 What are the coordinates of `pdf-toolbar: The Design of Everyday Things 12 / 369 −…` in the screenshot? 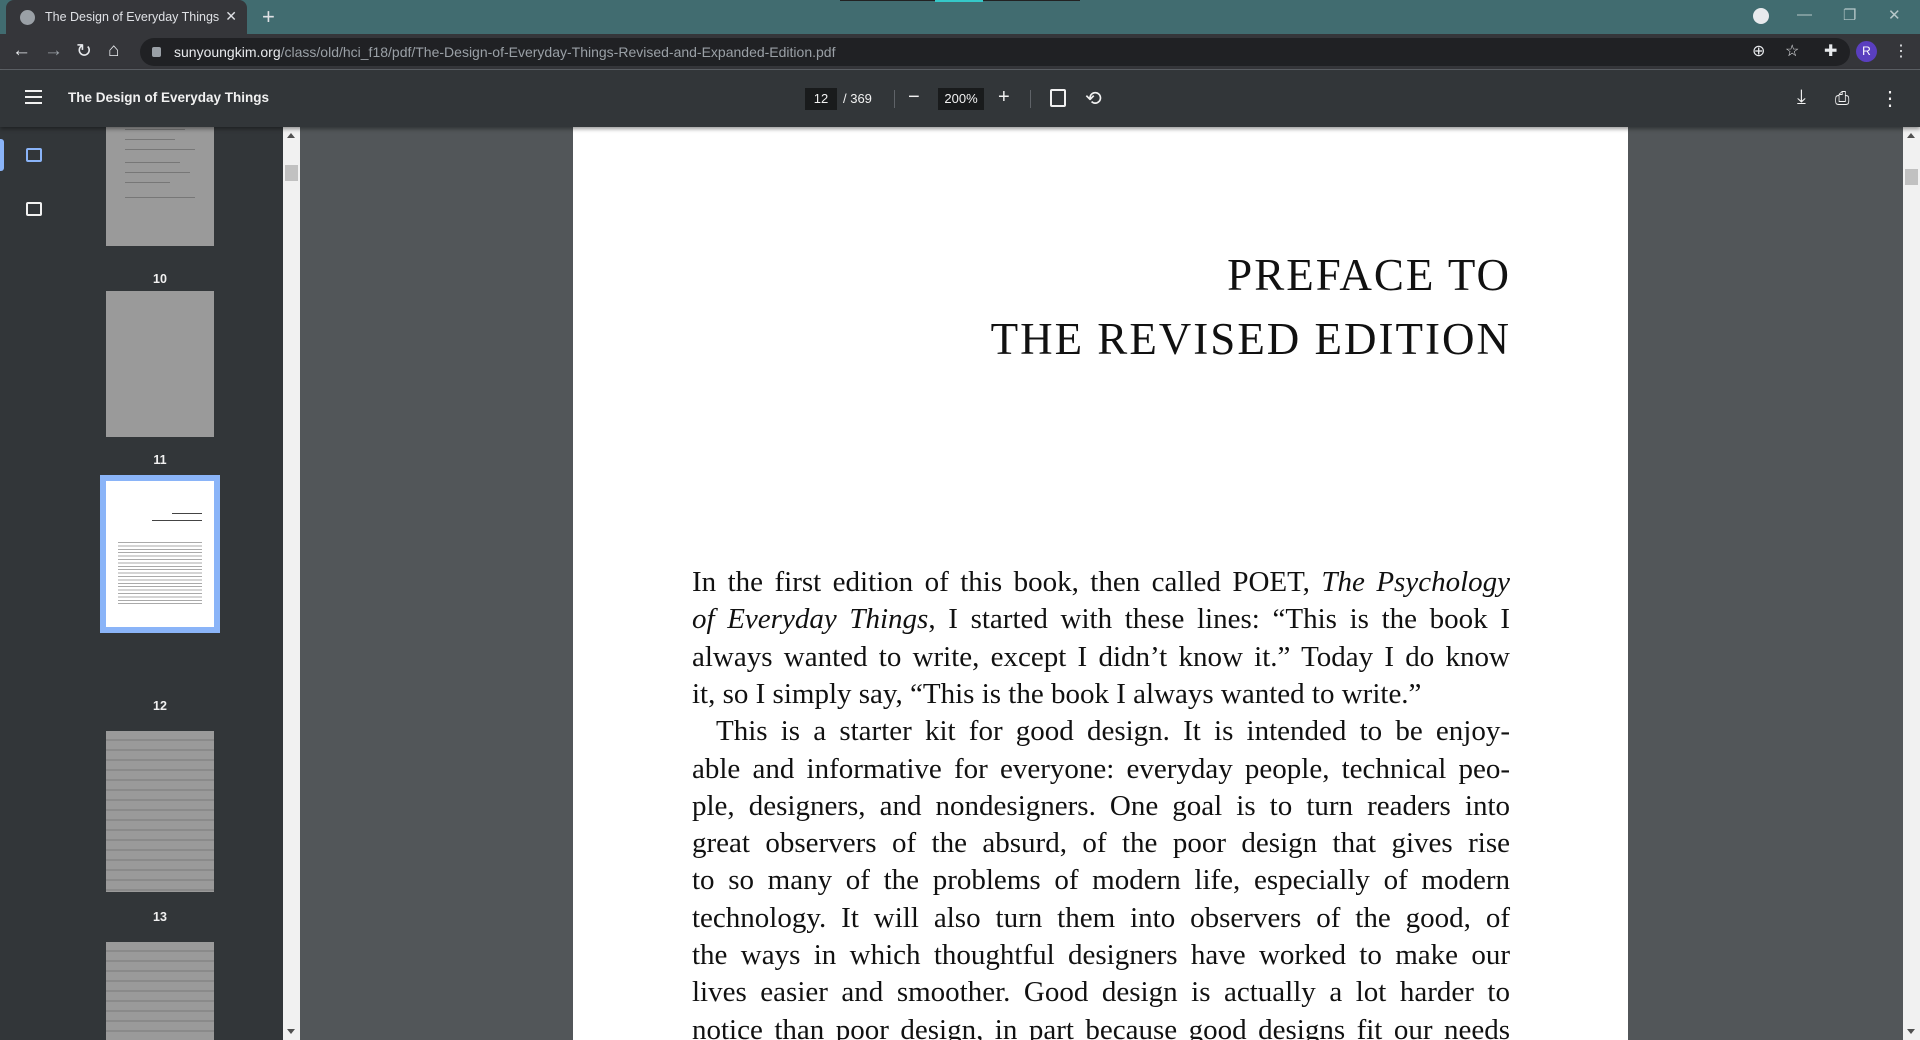 It's located at (960, 98).